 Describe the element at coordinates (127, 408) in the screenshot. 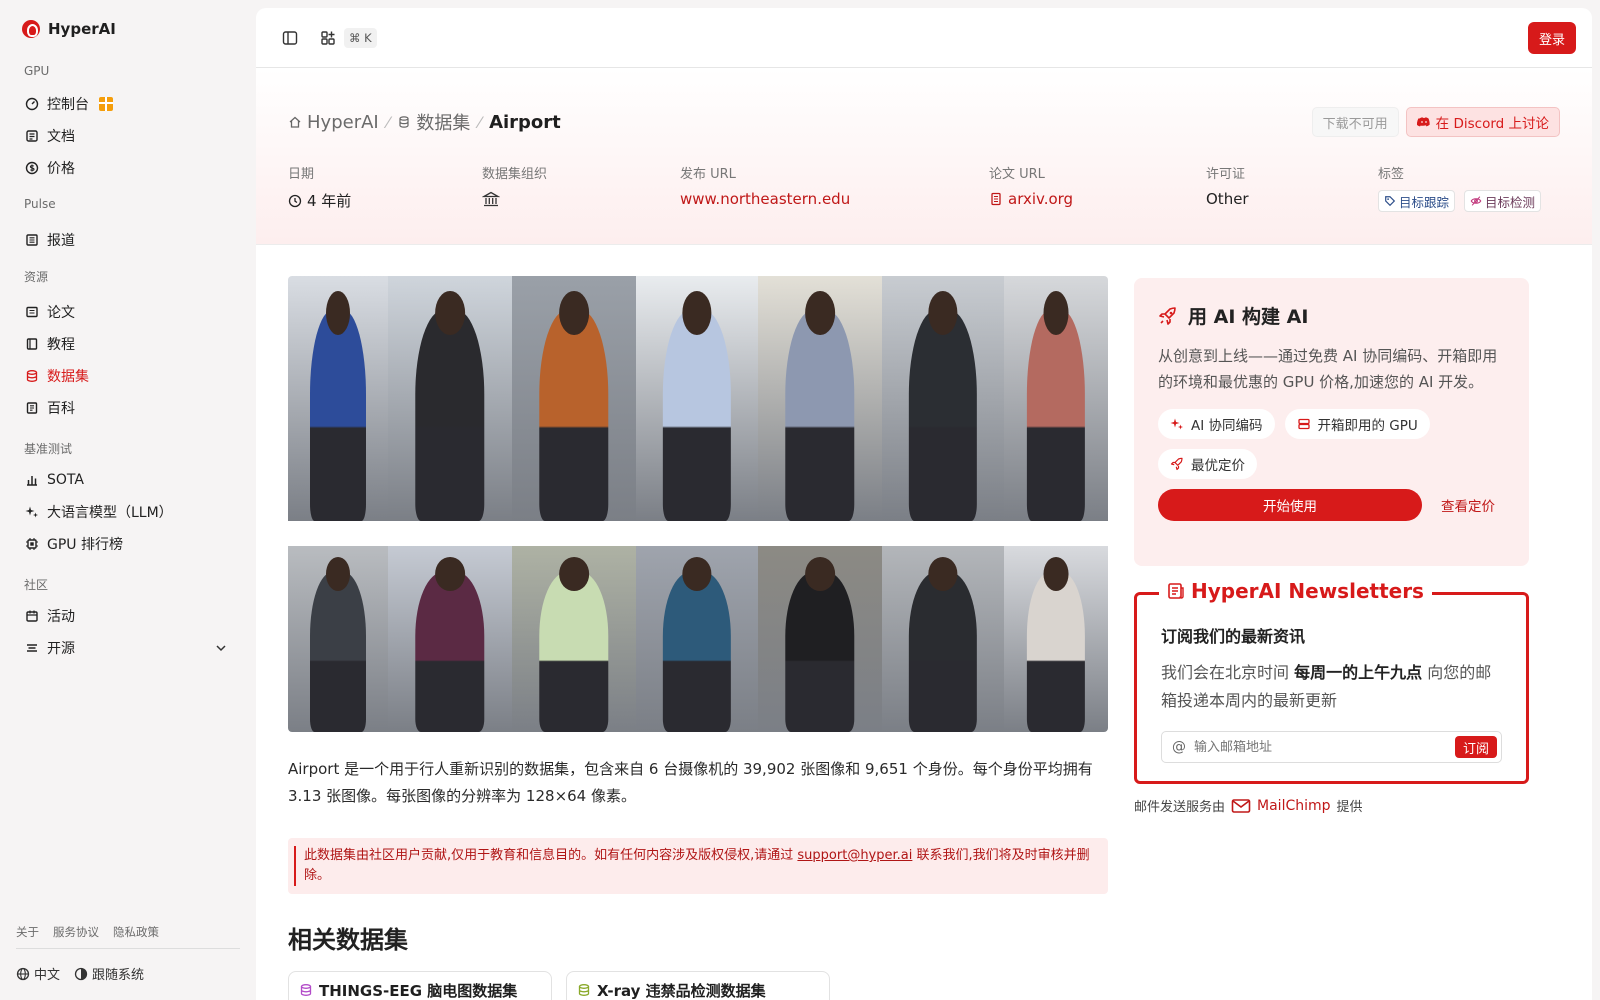

I see `sidebar-item-wiki: 百科` at that location.